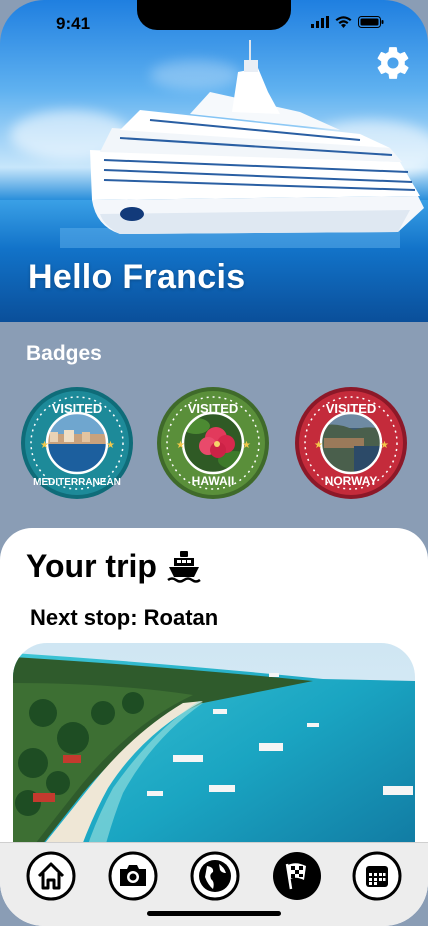  I want to click on system-icons, so click(347, 22).